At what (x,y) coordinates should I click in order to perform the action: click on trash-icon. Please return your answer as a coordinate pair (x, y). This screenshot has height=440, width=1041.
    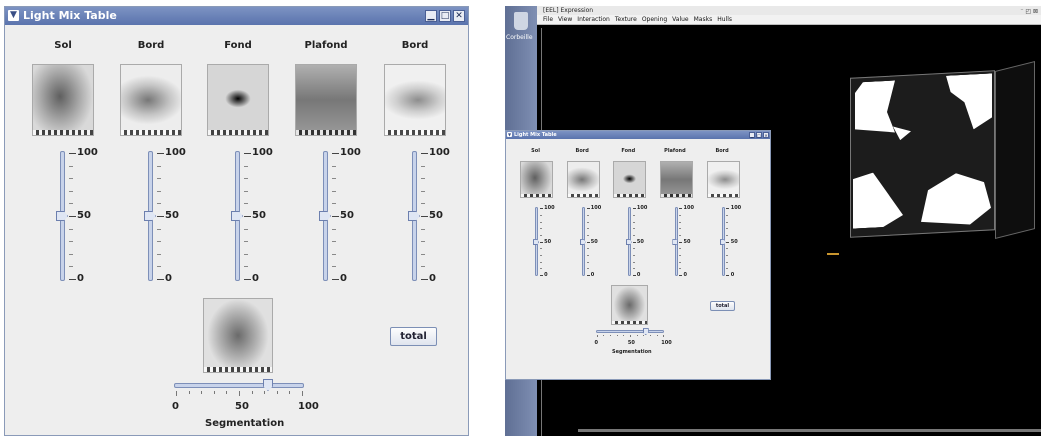
    Looking at the image, I should click on (521, 21).